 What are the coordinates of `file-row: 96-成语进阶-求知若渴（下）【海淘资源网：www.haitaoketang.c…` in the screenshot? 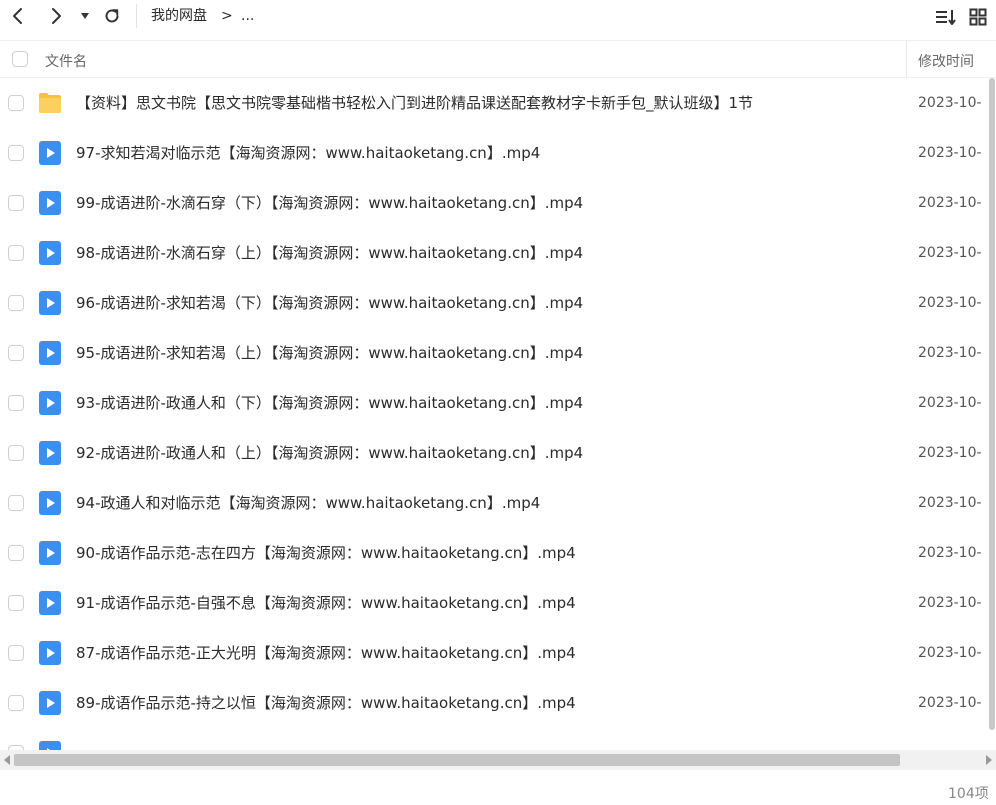 It's located at (498, 303).